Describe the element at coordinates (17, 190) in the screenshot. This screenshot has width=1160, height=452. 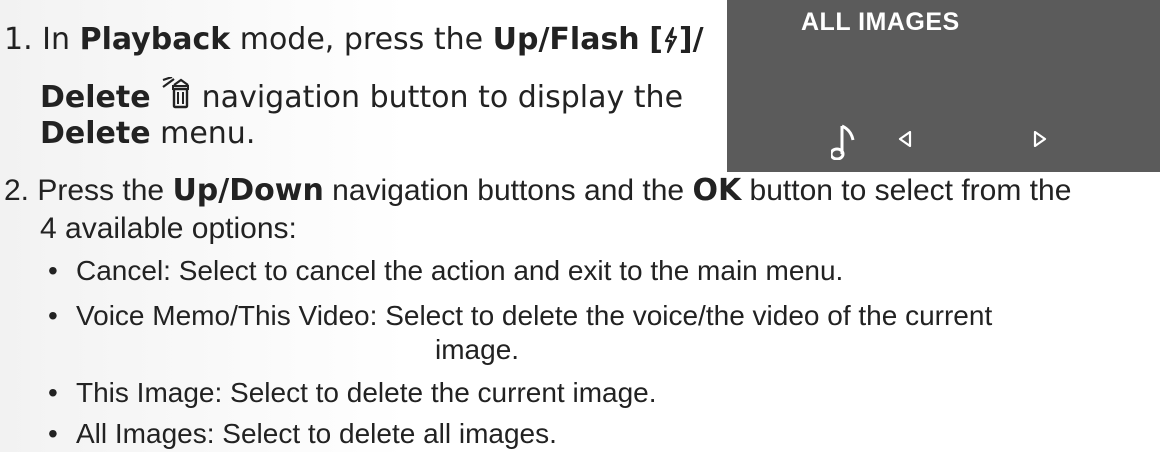
I see `step-2-number: 2.` at that location.